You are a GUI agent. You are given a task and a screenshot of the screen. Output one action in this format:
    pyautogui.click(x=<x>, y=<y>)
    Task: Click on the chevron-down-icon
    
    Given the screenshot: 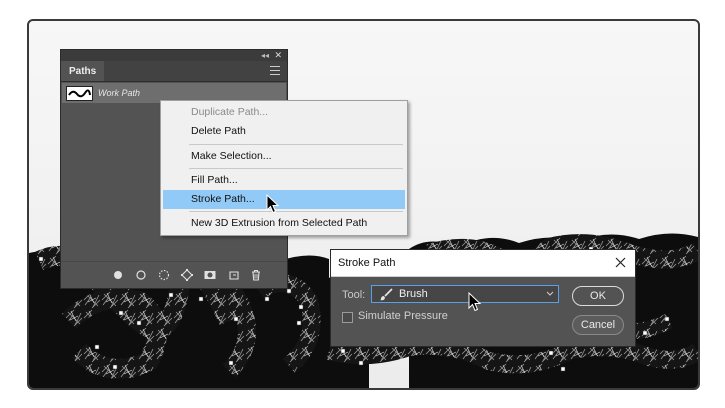 What is the action you would take?
    pyautogui.click(x=550, y=293)
    